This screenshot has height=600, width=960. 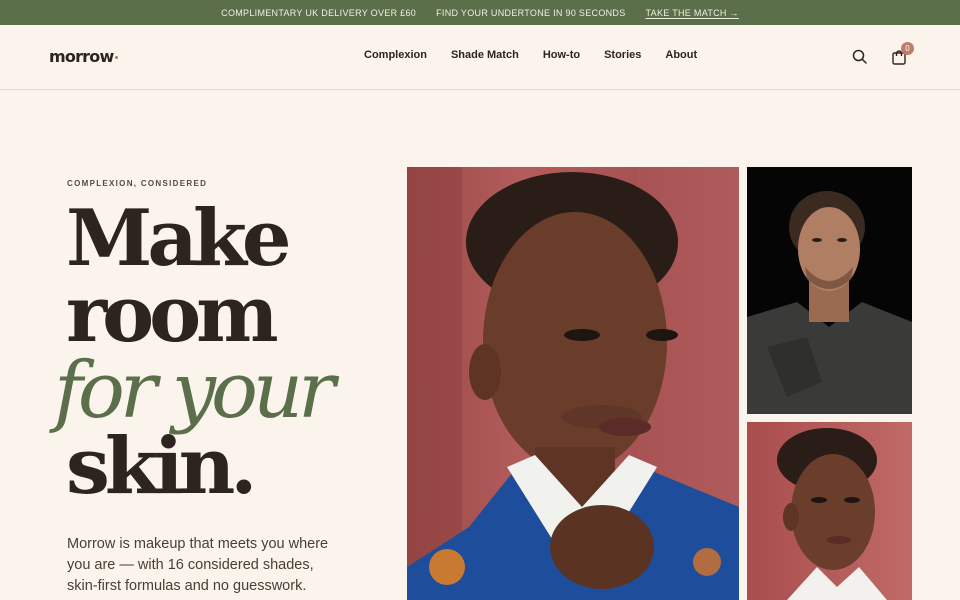 What do you see at coordinates (137, 183) in the screenshot?
I see `hero-eyebrow: COMPLEXION, CONSIDERED` at bounding box center [137, 183].